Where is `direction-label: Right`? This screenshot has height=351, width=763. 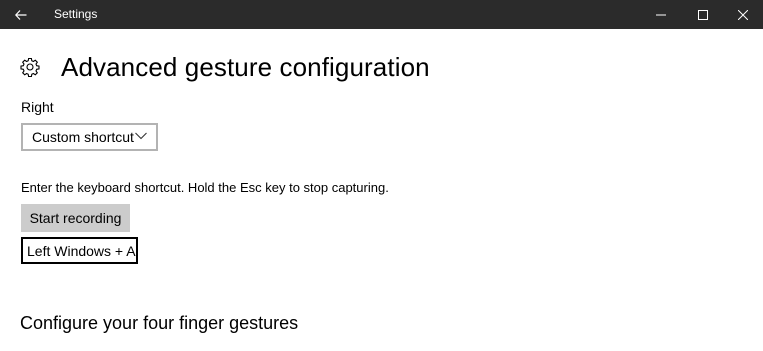 direction-label: Right is located at coordinates (37, 107).